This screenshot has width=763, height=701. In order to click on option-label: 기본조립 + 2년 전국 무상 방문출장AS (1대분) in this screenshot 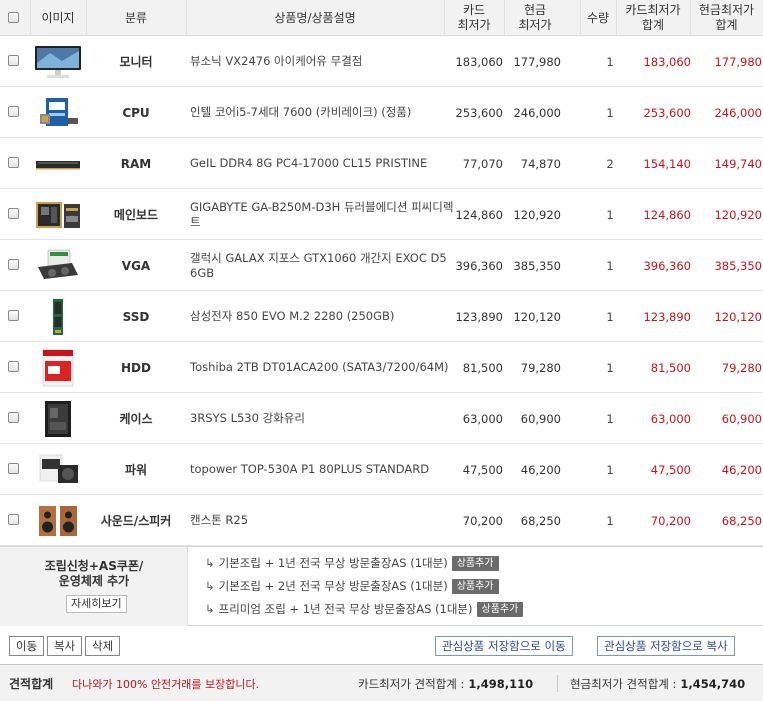, I will do `click(333, 586)`.